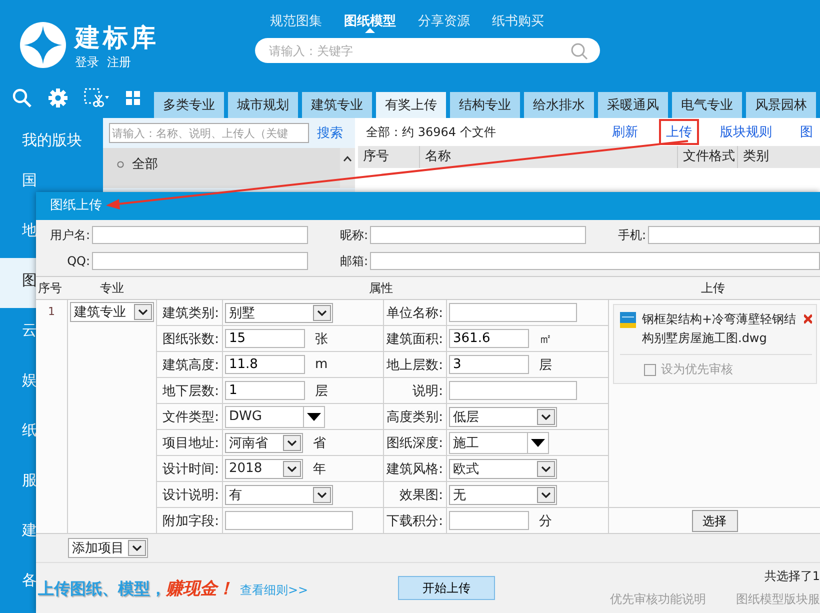  Describe the element at coordinates (264, 442) in the screenshot. I see `dropdown: 河南省` at that location.